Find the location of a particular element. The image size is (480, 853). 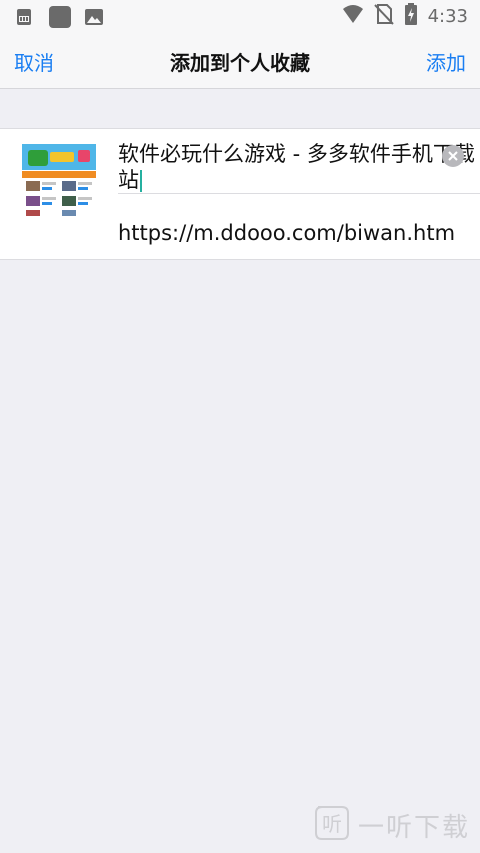

site-preview-thumbnail is located at coordinates (59, 181).